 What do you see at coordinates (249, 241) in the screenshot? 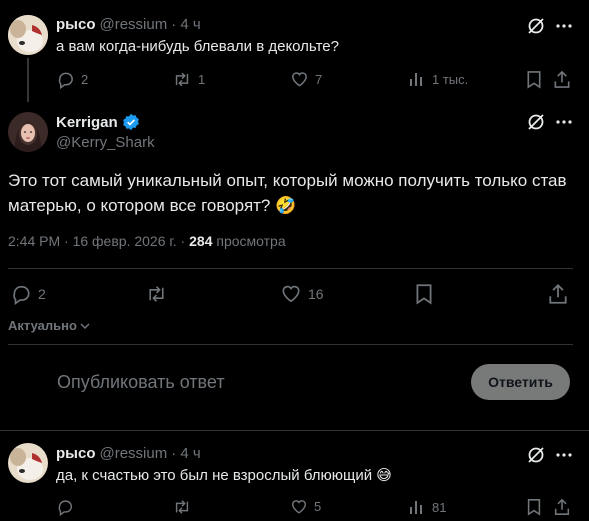
I see `views-label: просмотра` at bounding box center [249, 241].